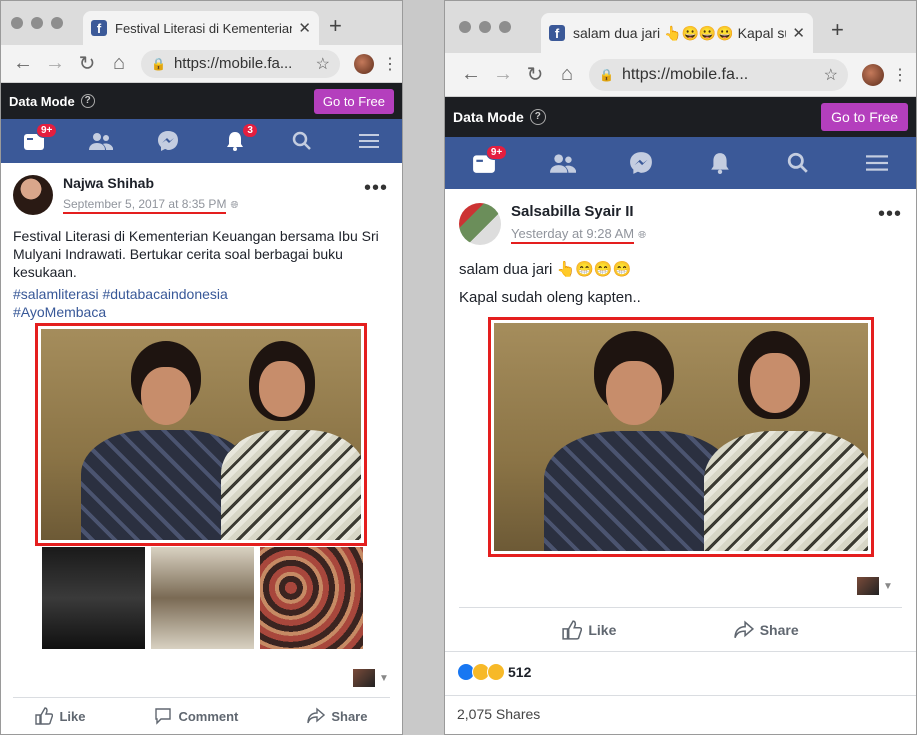 The image size is (917, 735). I want to click on notifications-bell-icon, so click(720, 163).